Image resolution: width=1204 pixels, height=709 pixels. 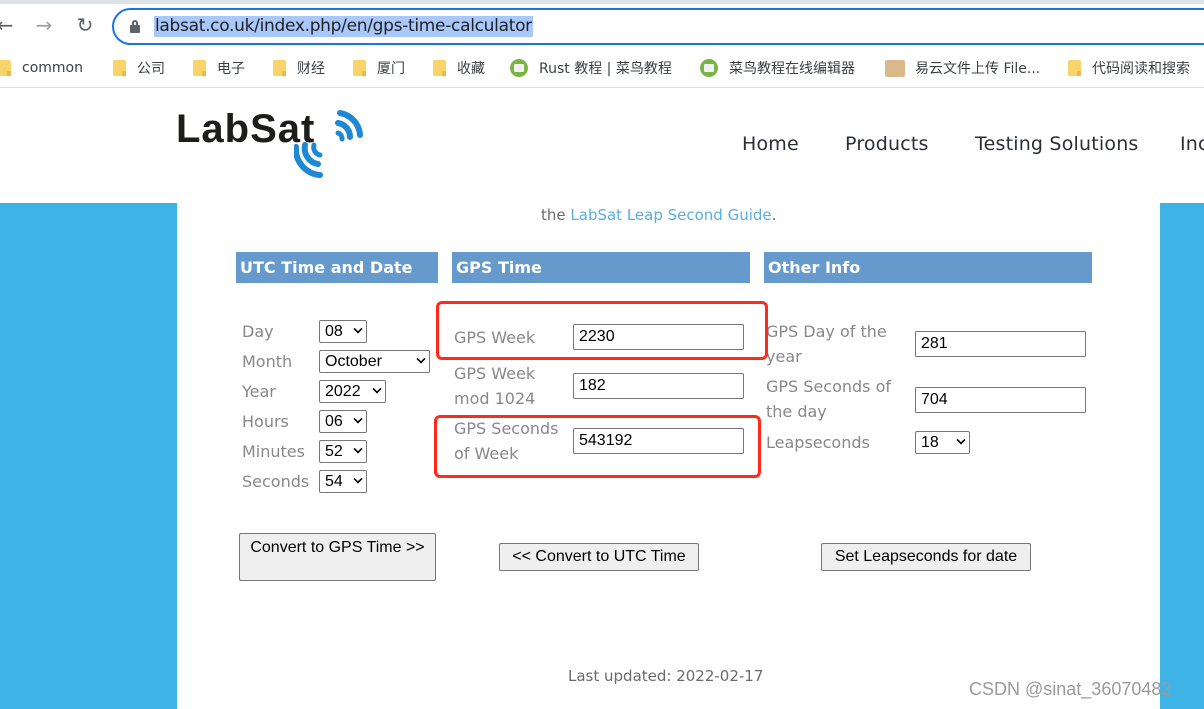 What do you see at coordinates (777, 68) in the screenshot?
I see `bookmark-runoob-editor: 菜鸟教程在线编辑器` at bounding box center [777, 68].